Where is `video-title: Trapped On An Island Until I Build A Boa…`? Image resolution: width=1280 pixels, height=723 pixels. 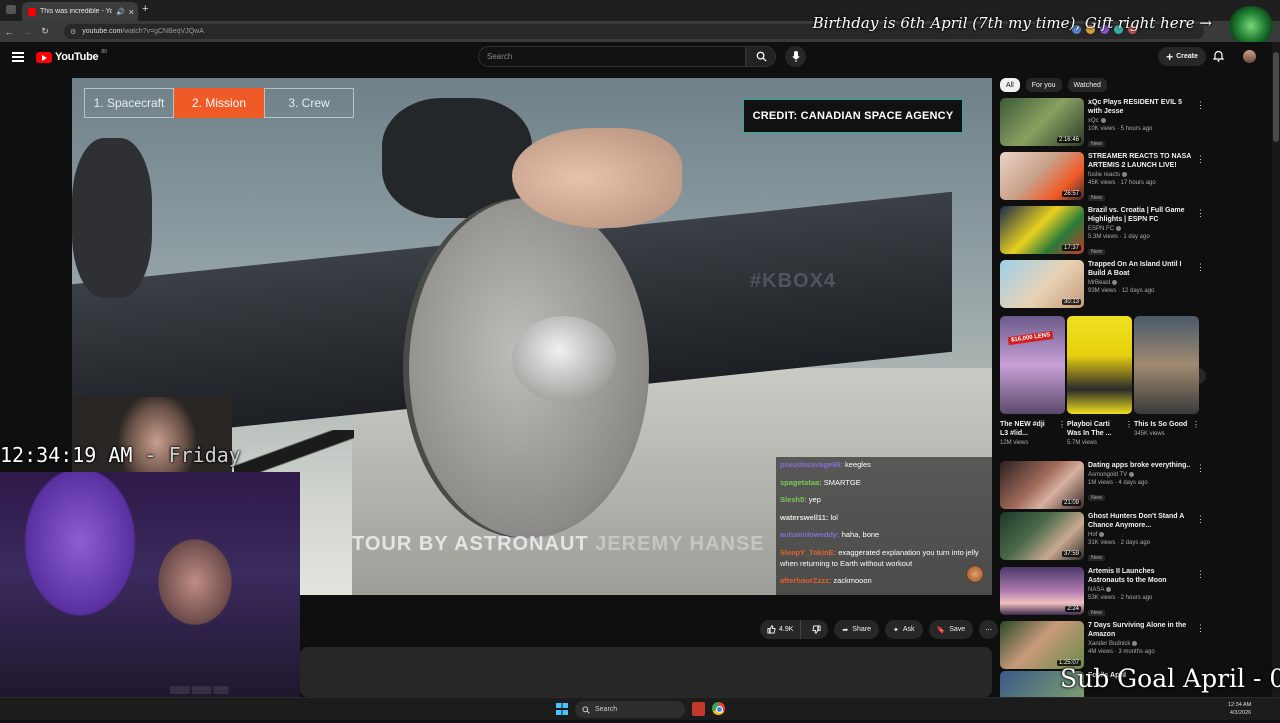 video-title: Trapped On An Island Until I Build A Boa… is located at coordinates (1140, 269).